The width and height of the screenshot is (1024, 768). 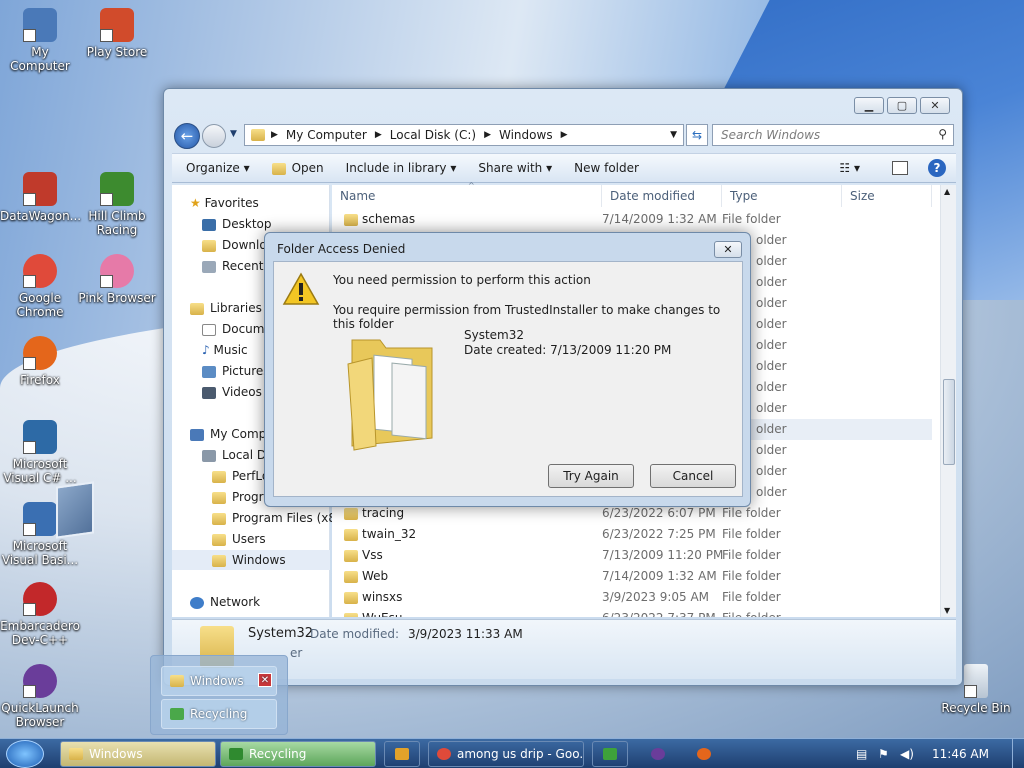 What do you see at coordinates (900, 168) in the screenshot?
I see `preview-pane-icon` at bounding box center [900, 168].